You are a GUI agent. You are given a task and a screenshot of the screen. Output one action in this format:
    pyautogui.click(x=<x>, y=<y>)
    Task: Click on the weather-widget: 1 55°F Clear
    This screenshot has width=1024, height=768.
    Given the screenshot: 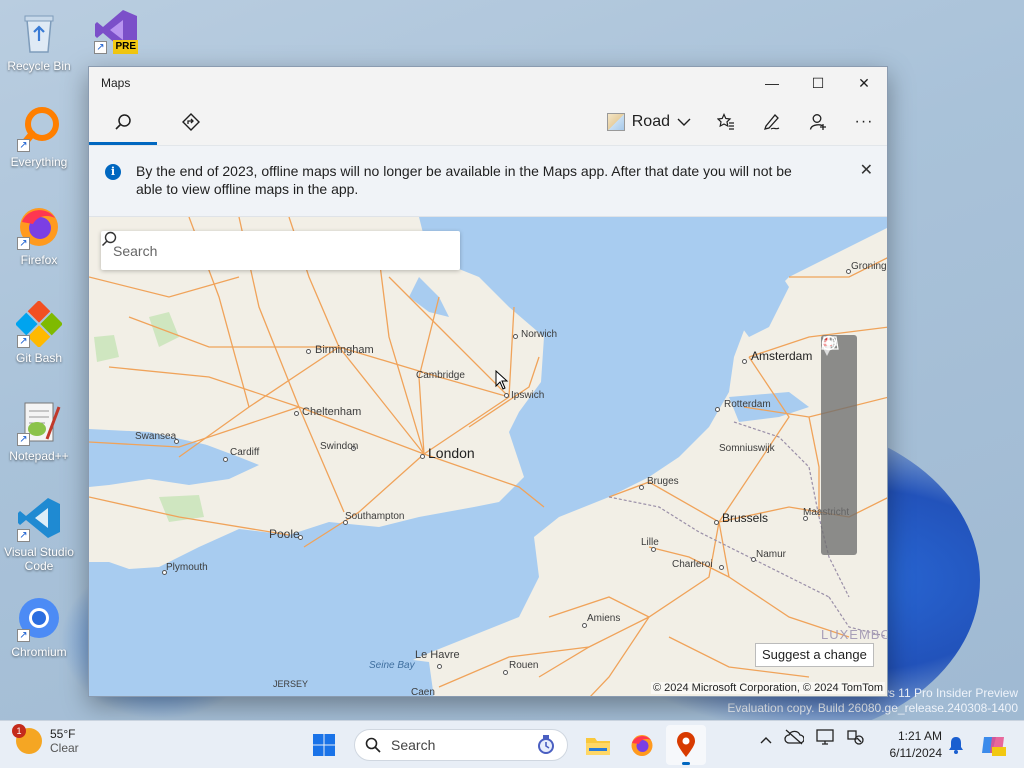 What is the action you would take?
    pyautogui.click(x=45, y=739)
    